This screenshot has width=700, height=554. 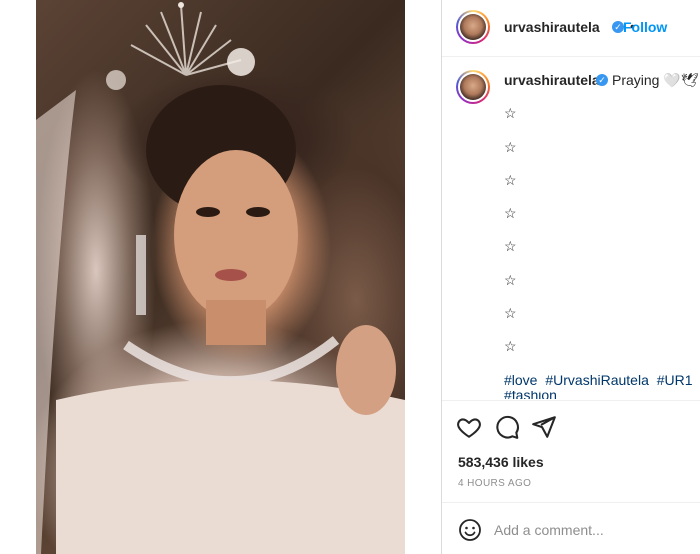 What do you see at coordinates (544, 427) in the screenshot?
I see `share-icon` at bounding box center [544, 427].